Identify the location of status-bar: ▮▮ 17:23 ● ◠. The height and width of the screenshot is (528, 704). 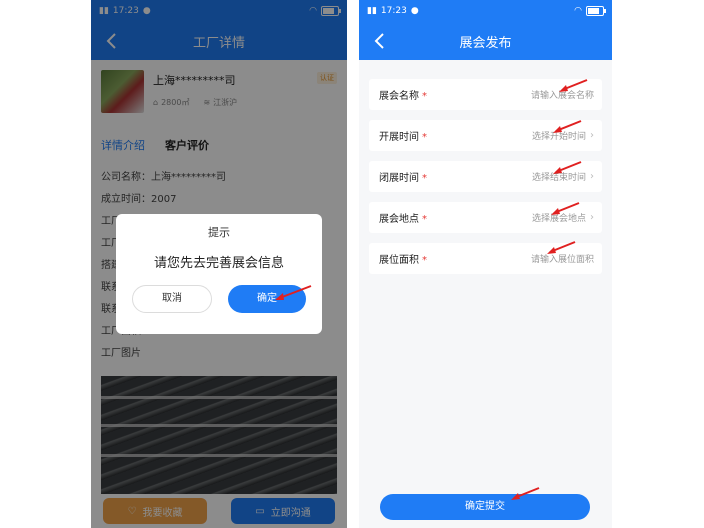
(485, 11).